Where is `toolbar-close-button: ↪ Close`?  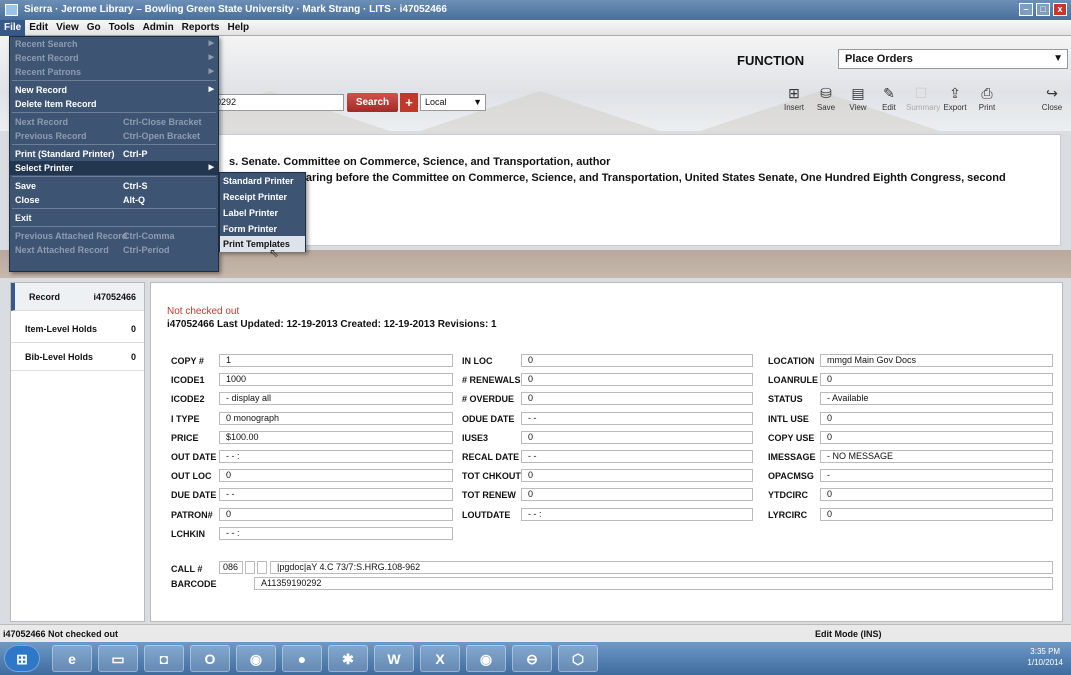
toolbar-close-button: ↪ Close is located at coordinates (1052, 99).